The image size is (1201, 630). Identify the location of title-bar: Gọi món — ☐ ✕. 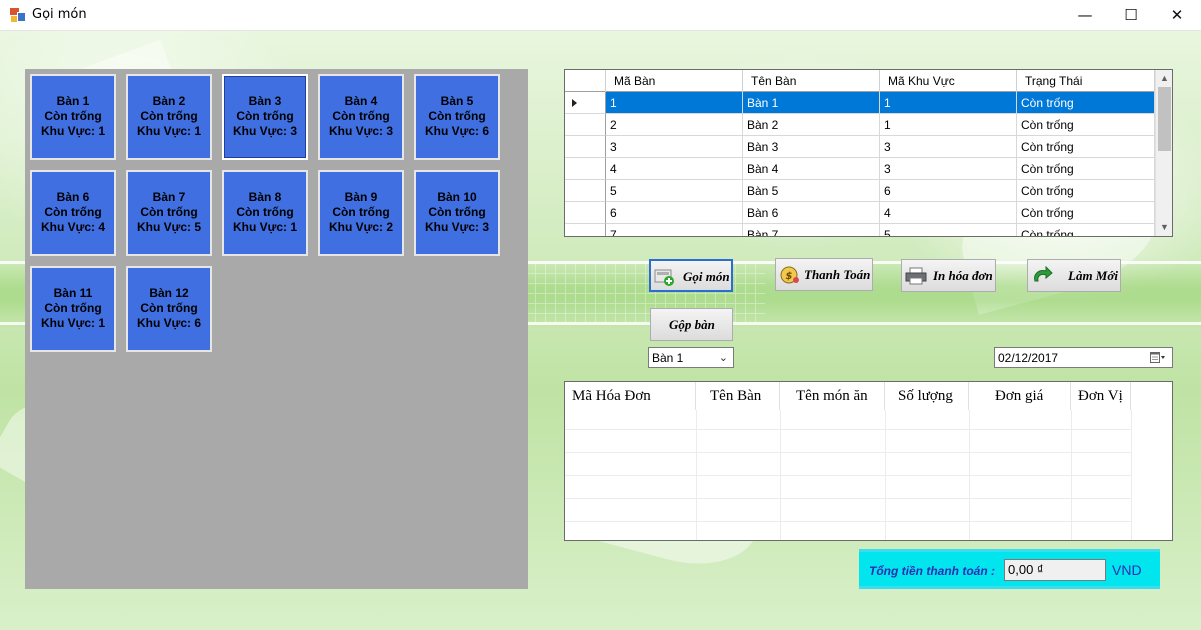
(600, 15).